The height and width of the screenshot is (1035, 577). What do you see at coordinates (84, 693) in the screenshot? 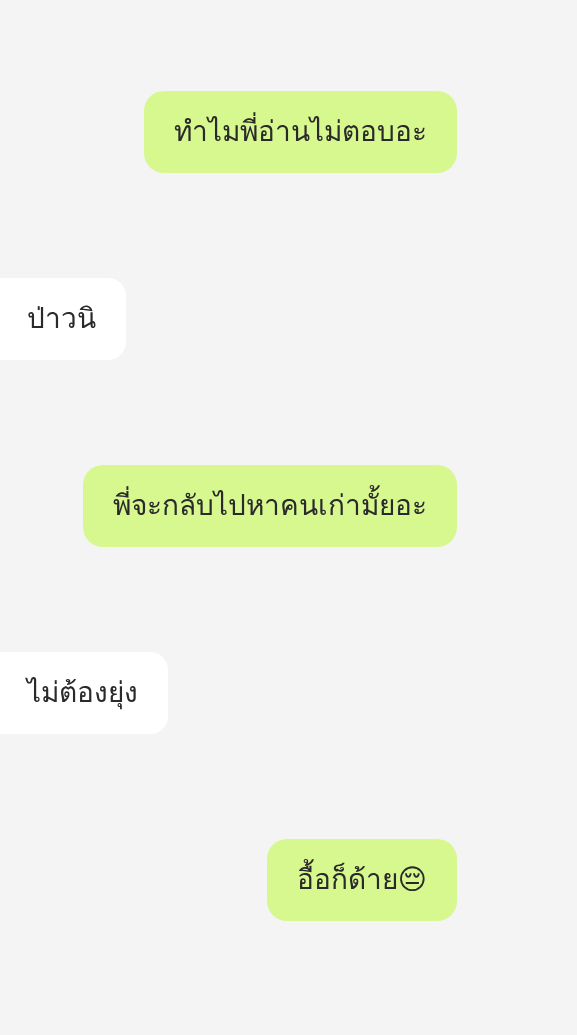
I see `received-message-bubble: ไม่ต้องยุ่ง` at bounding box center [84, 693].